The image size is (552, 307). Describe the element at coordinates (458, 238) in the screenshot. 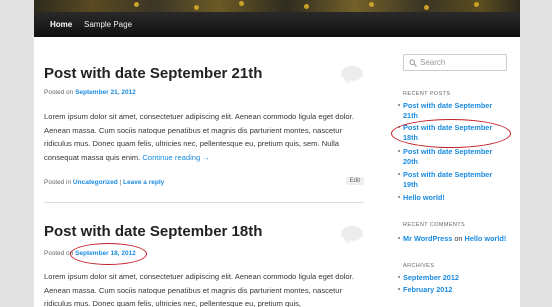

I see `comment-on-label: on` at that location.